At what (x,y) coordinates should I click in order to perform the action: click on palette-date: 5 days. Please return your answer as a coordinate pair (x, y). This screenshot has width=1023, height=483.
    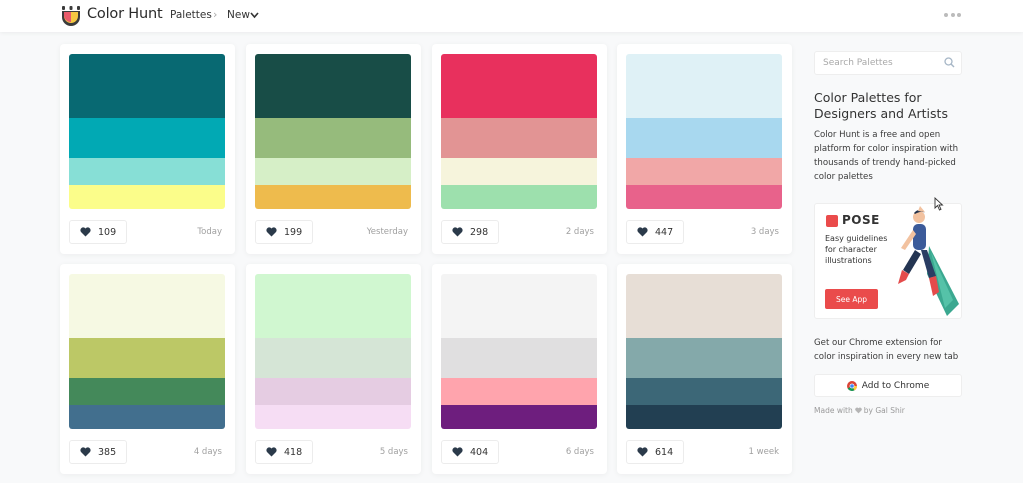
    Looking at the image, I should click on (393, 452).